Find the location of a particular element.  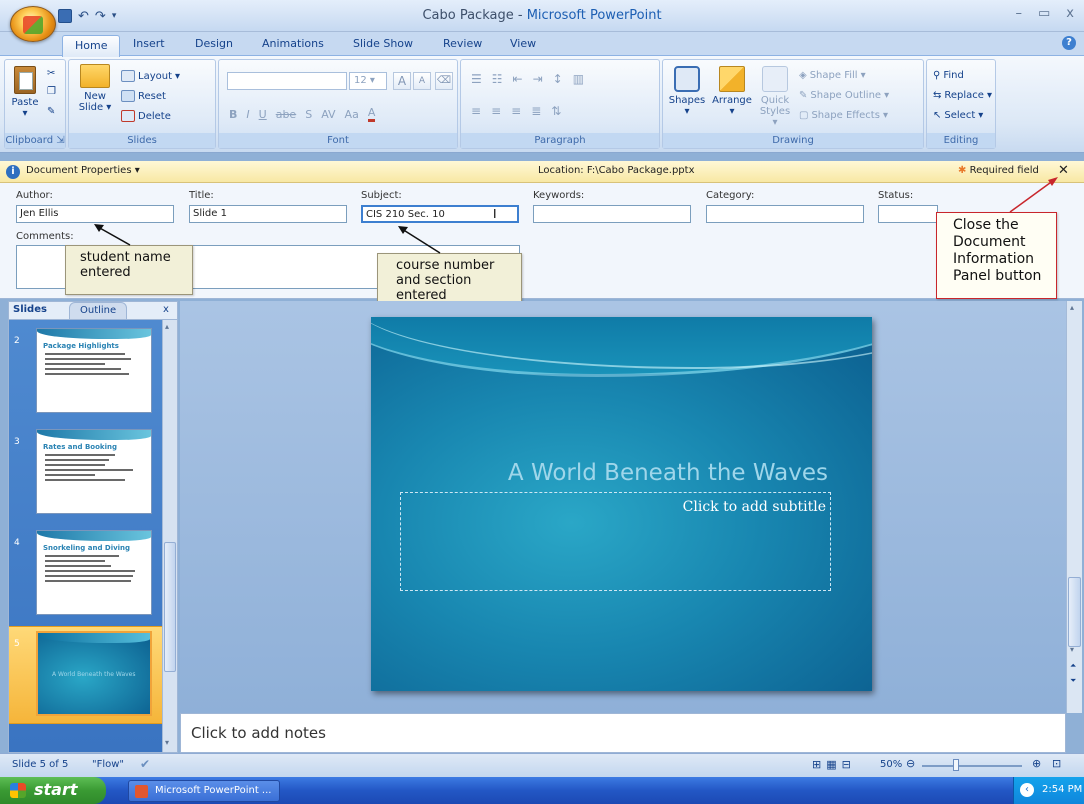

office-button is located at coordinates (33, 24).